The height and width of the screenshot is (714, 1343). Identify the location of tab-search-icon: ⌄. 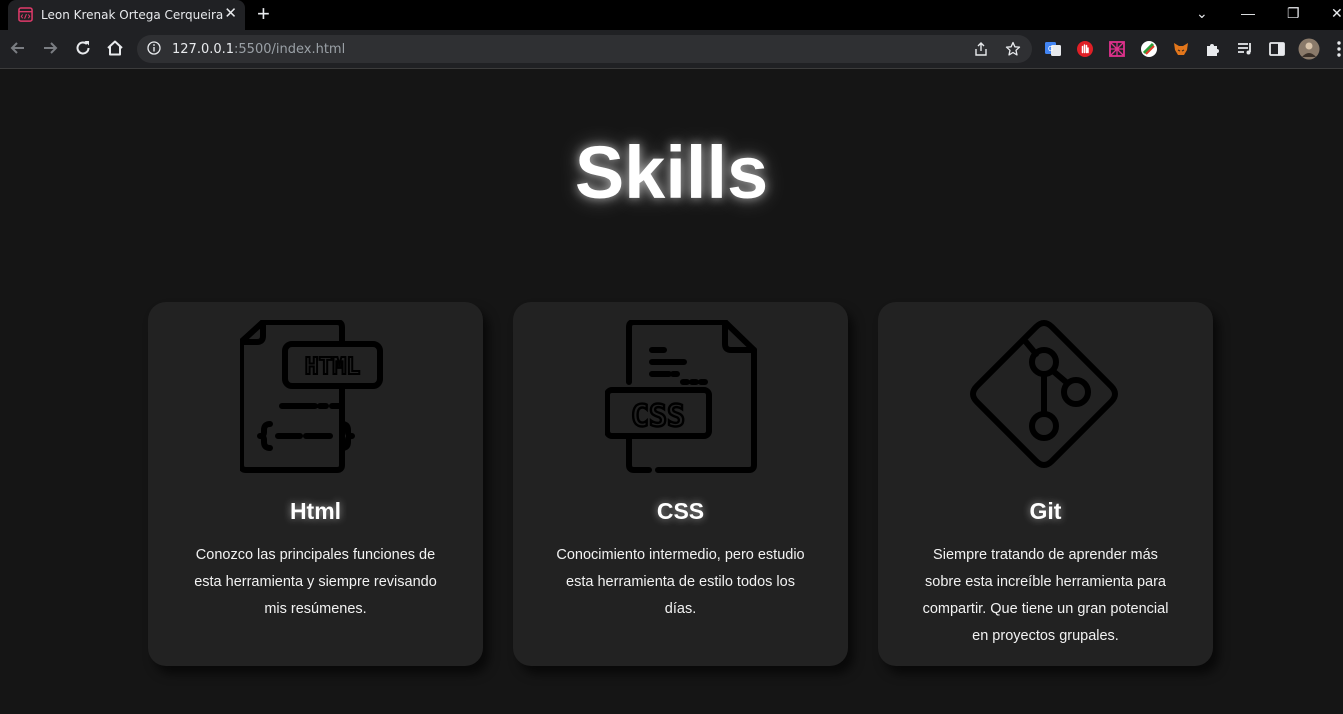
(1202, 13).